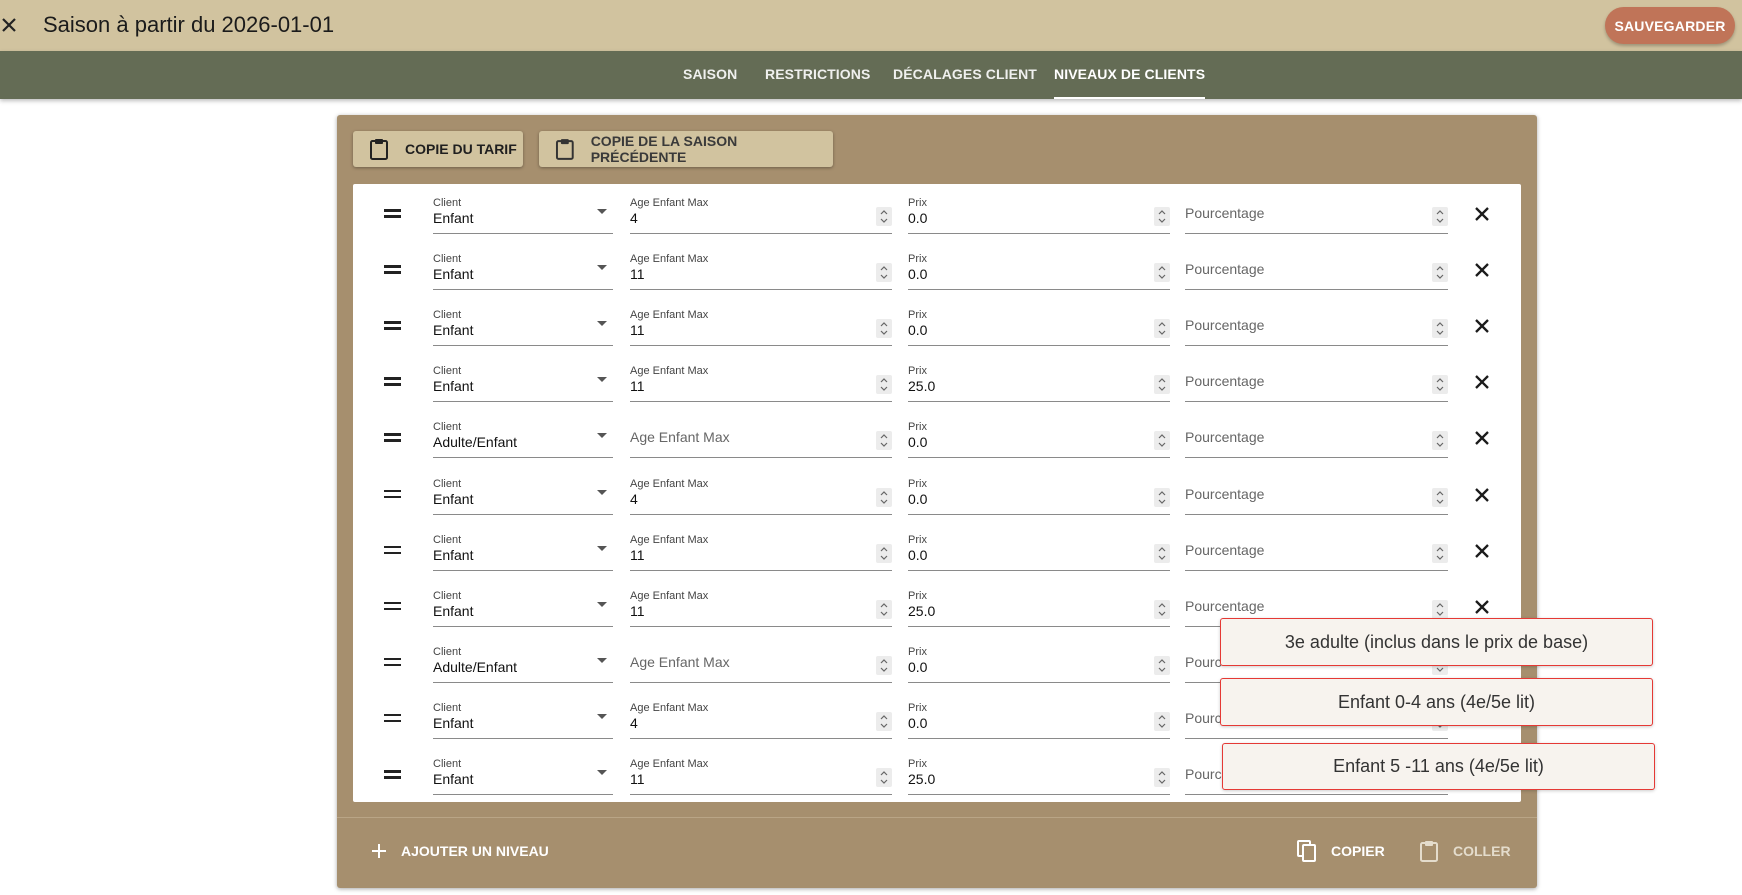  I want to click on tab-restrictions: RESTRICTIONS, so click(817, 75).